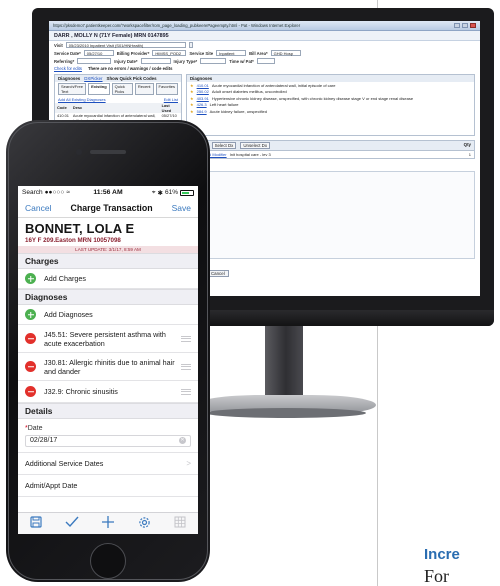 The width and height of the screenshot is (500, 586). Describe the element at coordinates (218, 273) in the screenshot. I see `desktop-cancel-button: Cancel` at that location.